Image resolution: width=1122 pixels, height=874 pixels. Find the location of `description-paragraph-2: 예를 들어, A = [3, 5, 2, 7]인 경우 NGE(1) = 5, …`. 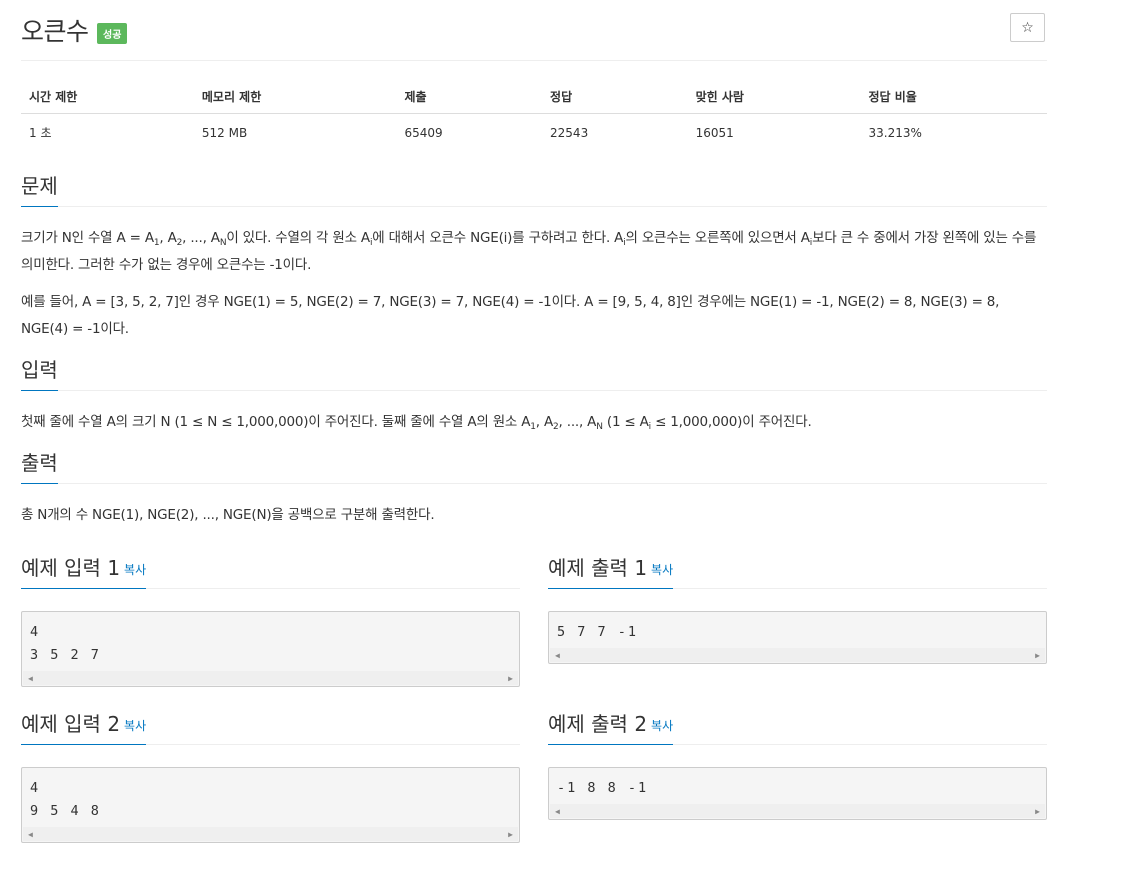

description-paragraph-2: 예를 들어, A = [3, 5, 2, 7]인 경우 NGE(1) = 5, … is located at coordinates (510, 315).